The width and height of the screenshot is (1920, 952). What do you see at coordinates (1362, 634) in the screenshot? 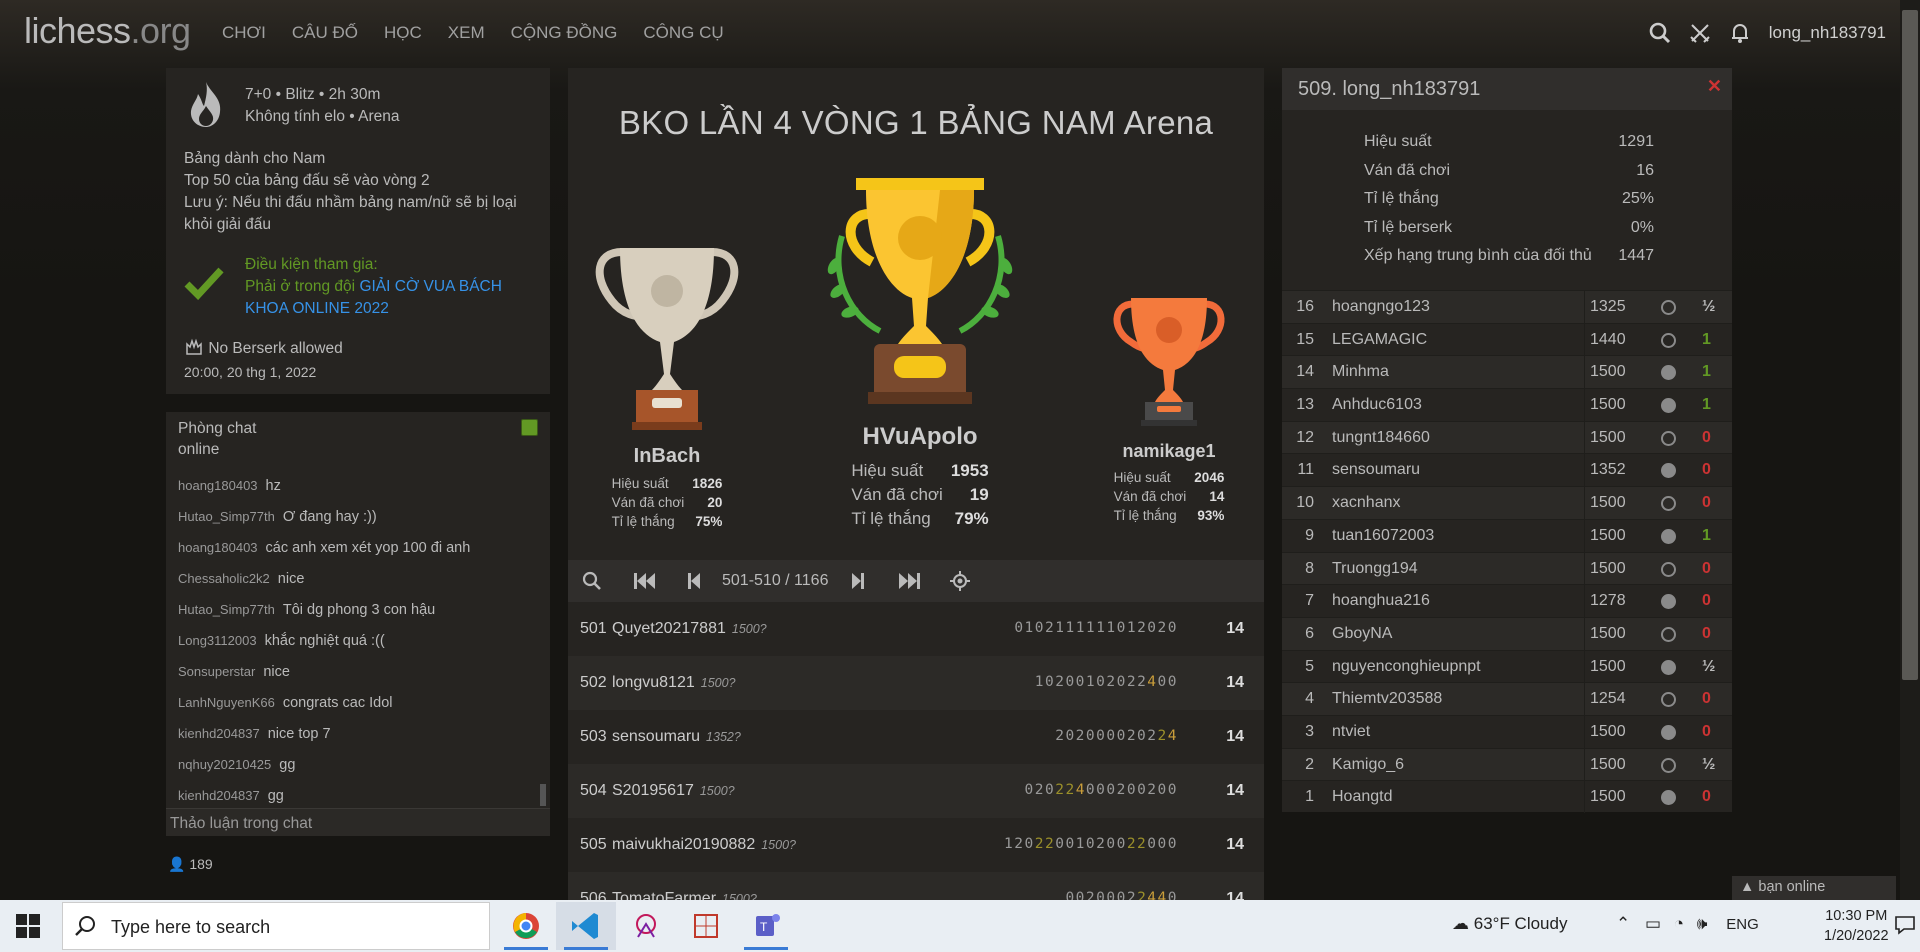
I see `opponent-name: GboyNA` at bounding box center [1362, 634].